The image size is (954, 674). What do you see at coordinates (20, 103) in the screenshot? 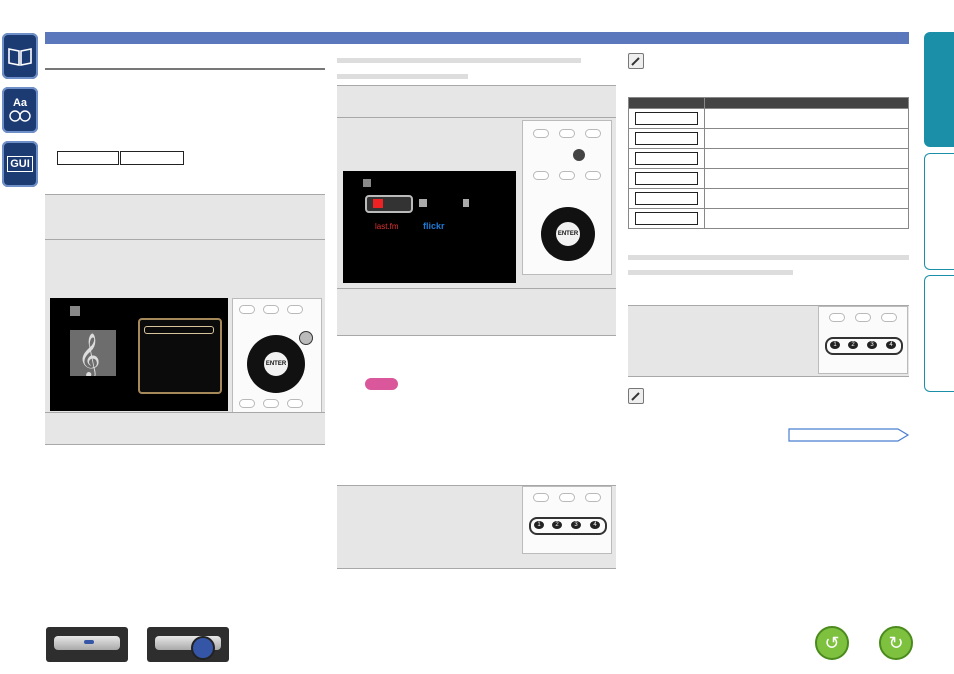
I see `glossary-label: Aa` at bounding box center [20, 103].